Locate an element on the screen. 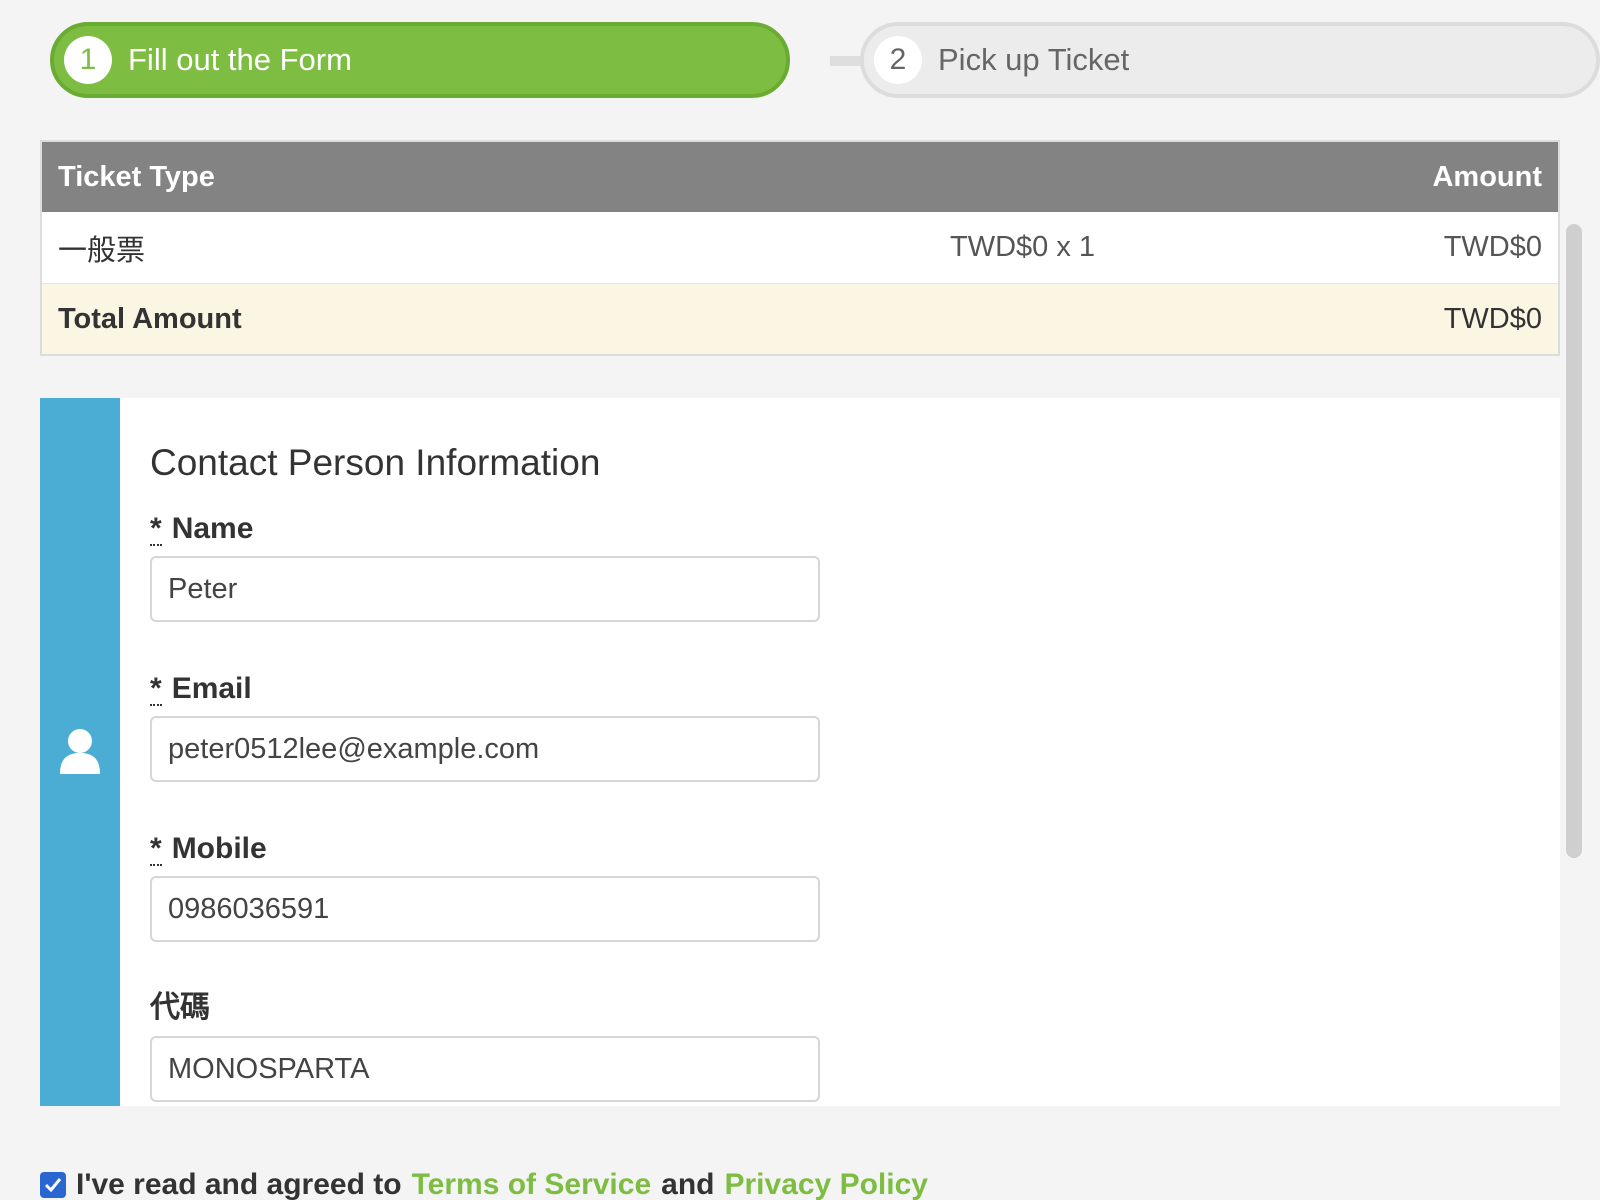  ticket-type-cell: 一般票 is located at coordinates (102, 250).